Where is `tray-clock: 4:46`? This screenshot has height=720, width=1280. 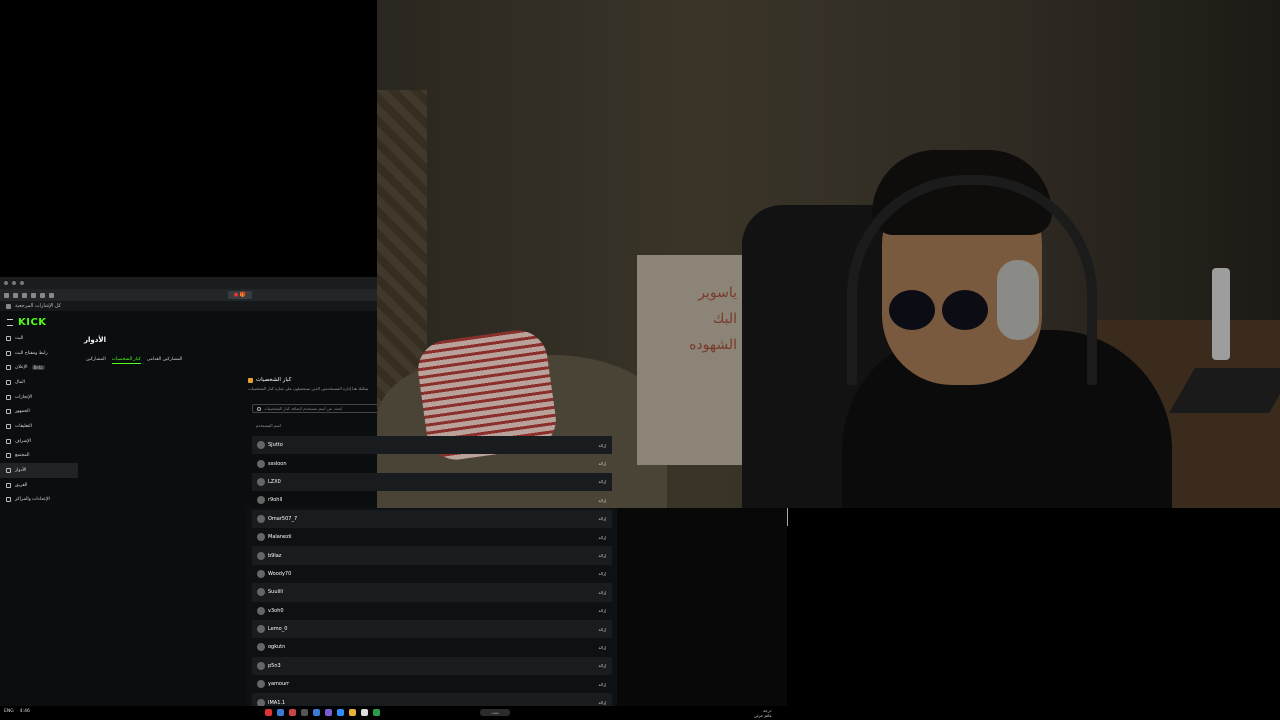 tray-clock: 4:46 is located at coordinates (25, 711).